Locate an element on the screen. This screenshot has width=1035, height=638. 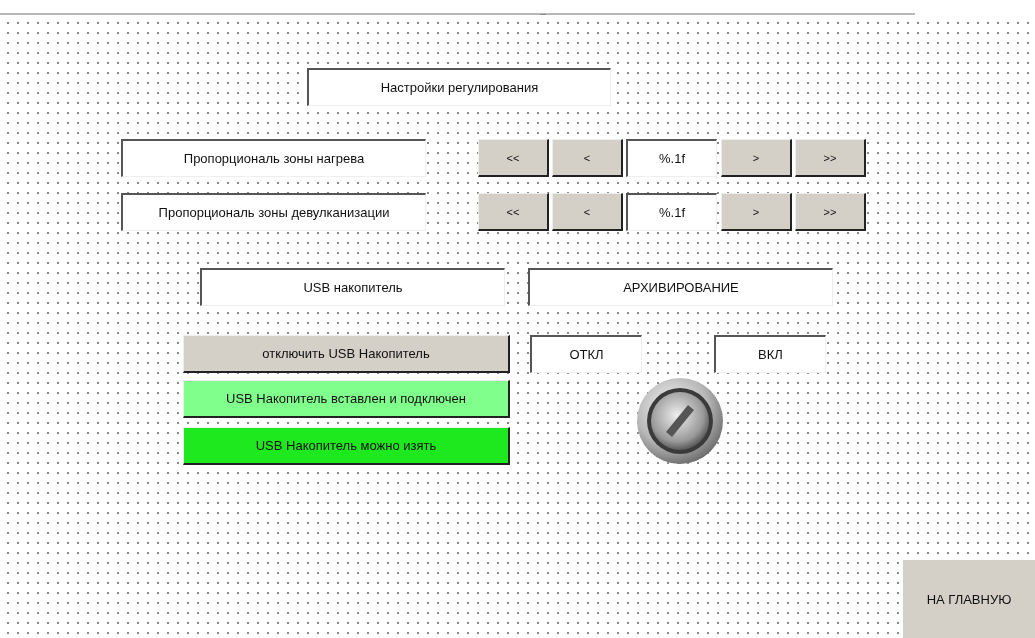
usb-button: отключить USB Накопитель is located at coordinates (346, 354).